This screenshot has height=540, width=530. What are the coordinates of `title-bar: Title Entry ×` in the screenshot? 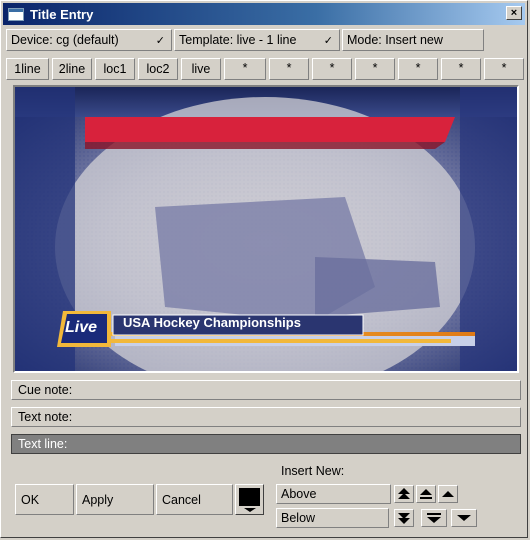 It's located at (264, 14).